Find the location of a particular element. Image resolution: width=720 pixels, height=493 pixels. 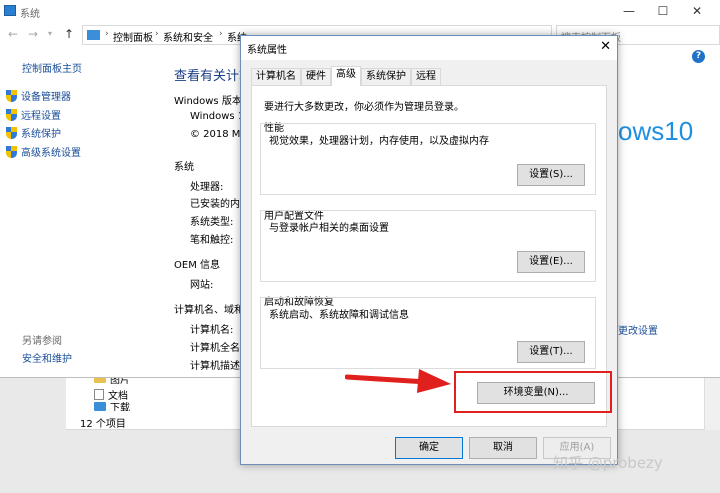

recent-dropdown-icon: ▾ is located at coordinates (50, 33).